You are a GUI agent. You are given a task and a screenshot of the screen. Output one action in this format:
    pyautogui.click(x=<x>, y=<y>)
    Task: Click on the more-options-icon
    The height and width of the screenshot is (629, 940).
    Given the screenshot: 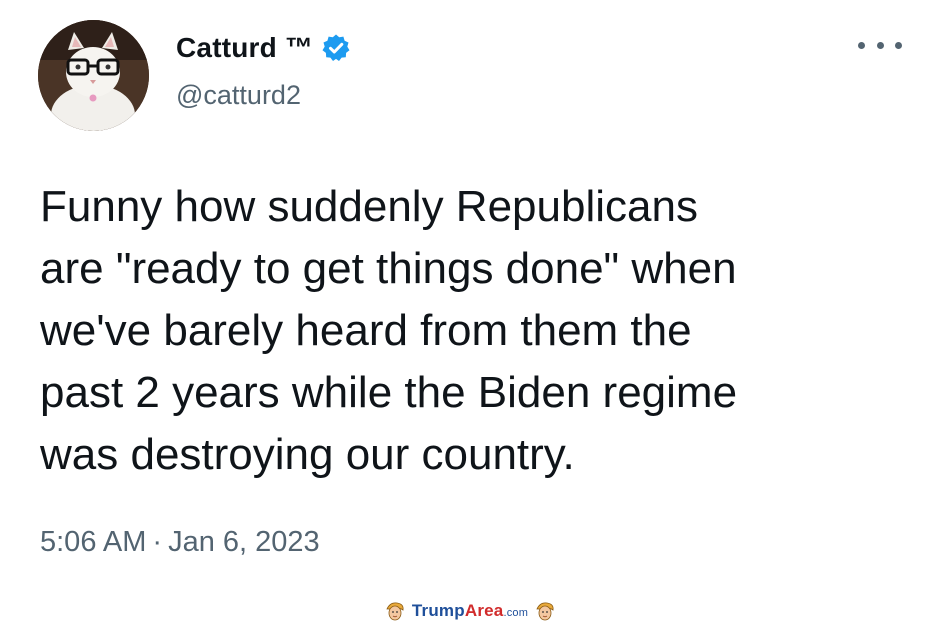 What is the action you would take?
    pyautogui.click(x=880, y=45)
    